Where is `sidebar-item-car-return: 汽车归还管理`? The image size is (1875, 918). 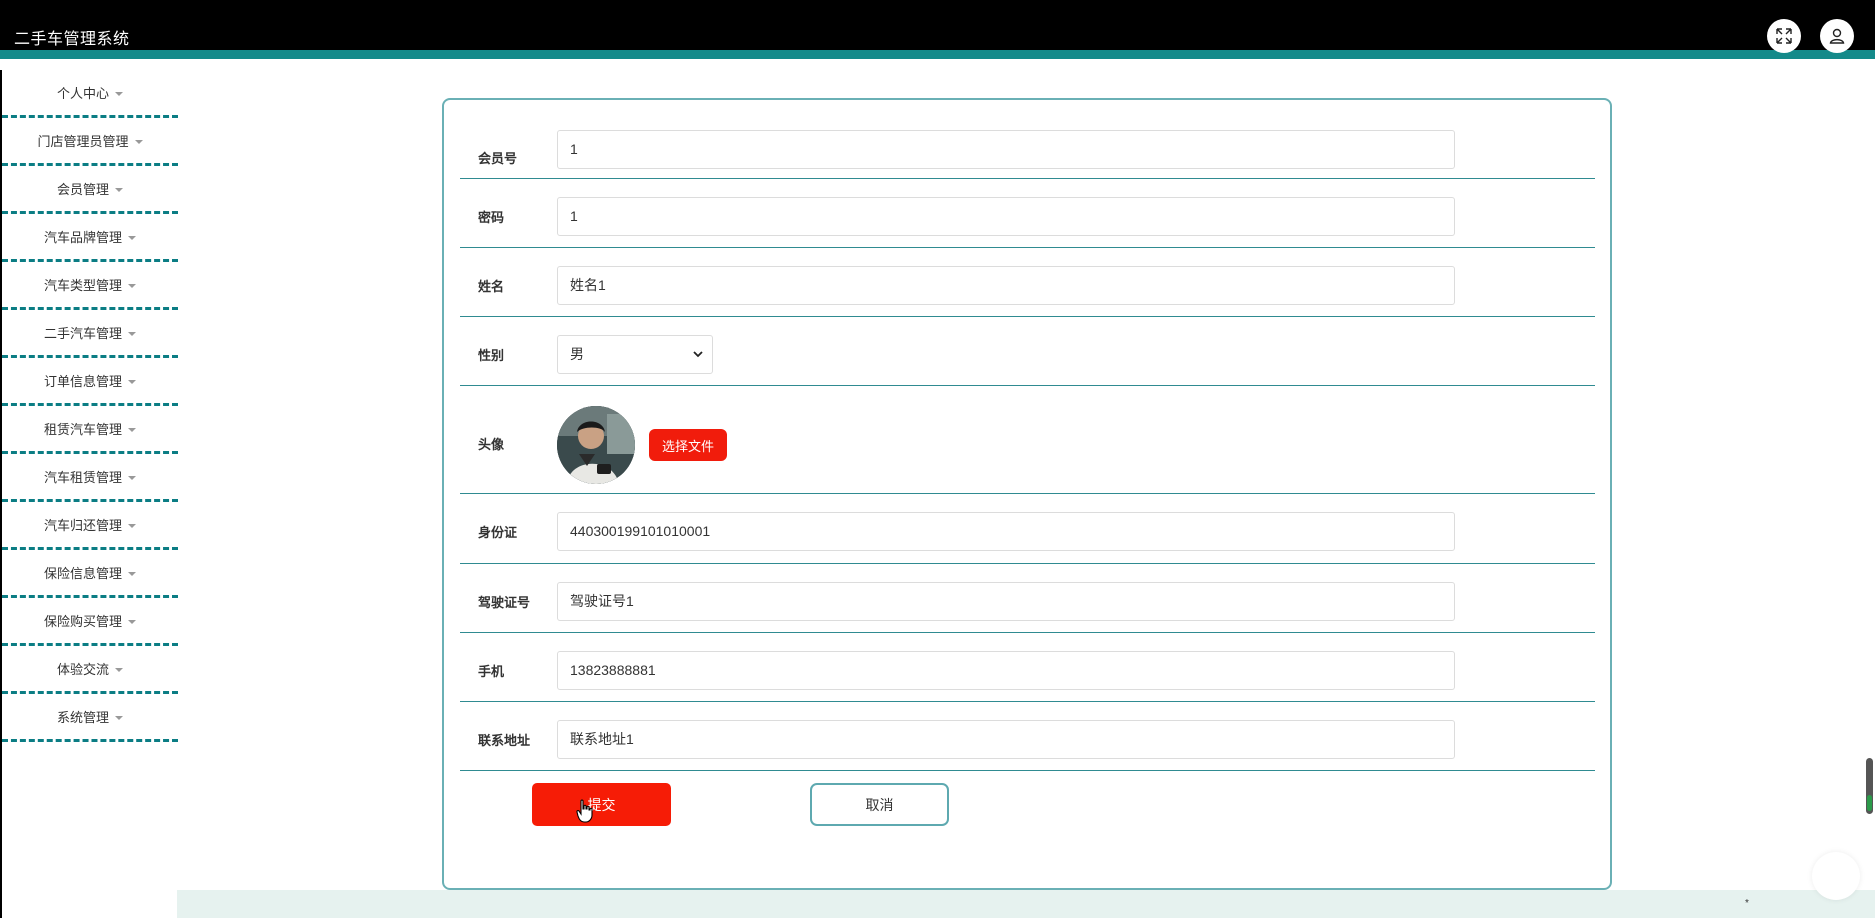 sidebar-item-car-return: 汽车归还管理 is located at coordinates (90, 526).